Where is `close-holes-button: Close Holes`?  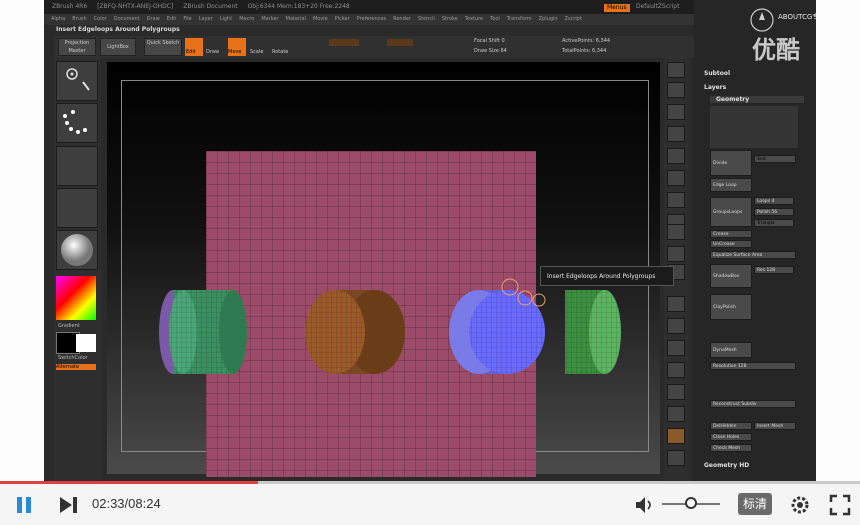
close-holes-button: Close Holes is located at coordinates (731, 437).